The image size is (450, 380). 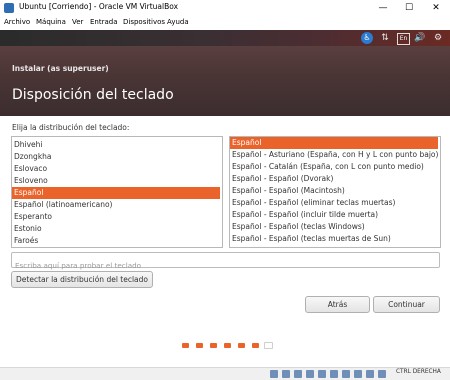 I want to click on installer-window-title: Instalar (as superuser), so click(x=60, y=68).